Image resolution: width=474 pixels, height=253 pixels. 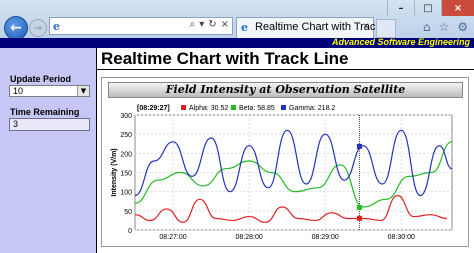 I want to click on legend-swatch-beta, so click(x=233, y=107).